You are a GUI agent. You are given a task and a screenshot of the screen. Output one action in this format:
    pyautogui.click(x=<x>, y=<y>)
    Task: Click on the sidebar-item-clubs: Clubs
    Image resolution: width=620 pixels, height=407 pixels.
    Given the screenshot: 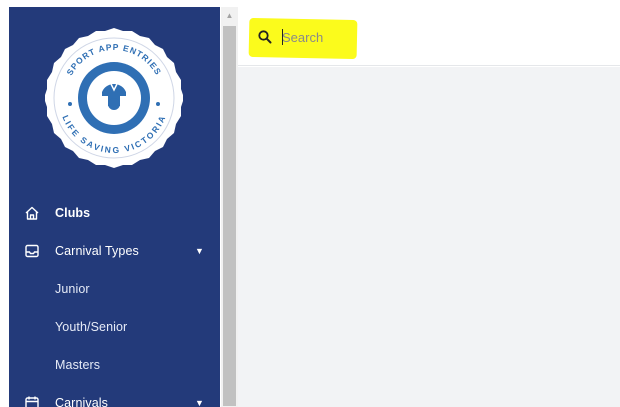 What is the action you would take?
    pyautogui.click(x=114, y=213)
    